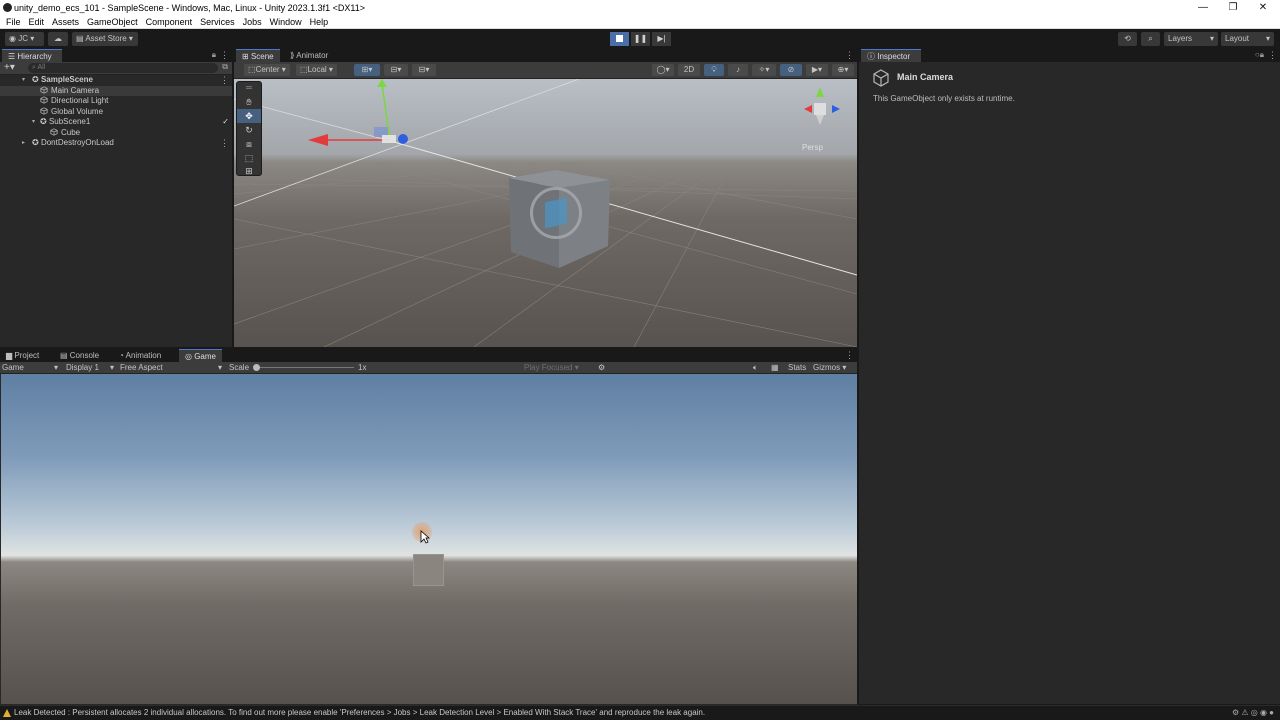  I want to click on gizmos-dropdown: ⊕▾, so click(843, 70).